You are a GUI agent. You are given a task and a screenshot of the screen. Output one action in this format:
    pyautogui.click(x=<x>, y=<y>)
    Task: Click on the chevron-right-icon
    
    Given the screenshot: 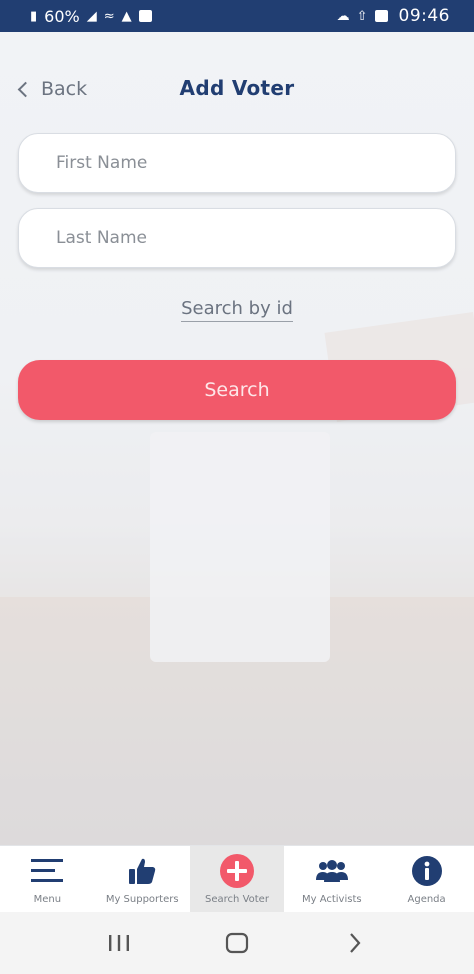 What is the action you would take?
    pyautogui.click(x=355, y=943)
    